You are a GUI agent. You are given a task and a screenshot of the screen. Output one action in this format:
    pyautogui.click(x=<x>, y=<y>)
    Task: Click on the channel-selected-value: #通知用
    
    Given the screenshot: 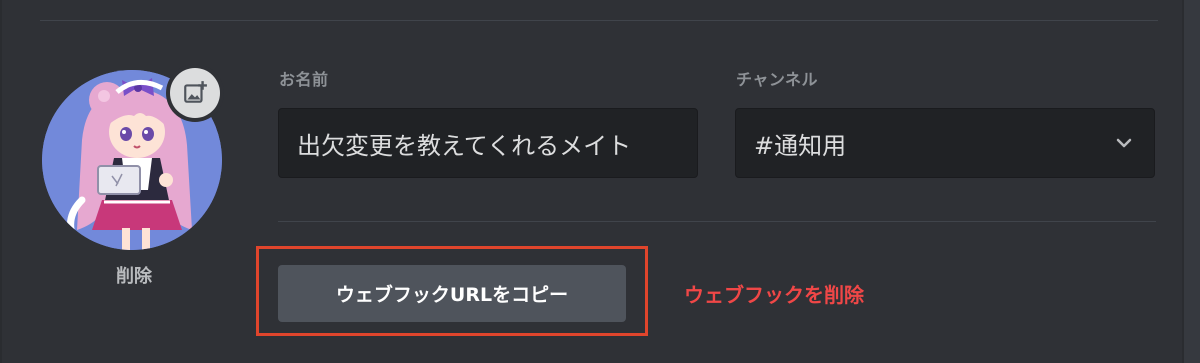 What is the action you would take?
    pyautogui.click(x=800, y=145)
    